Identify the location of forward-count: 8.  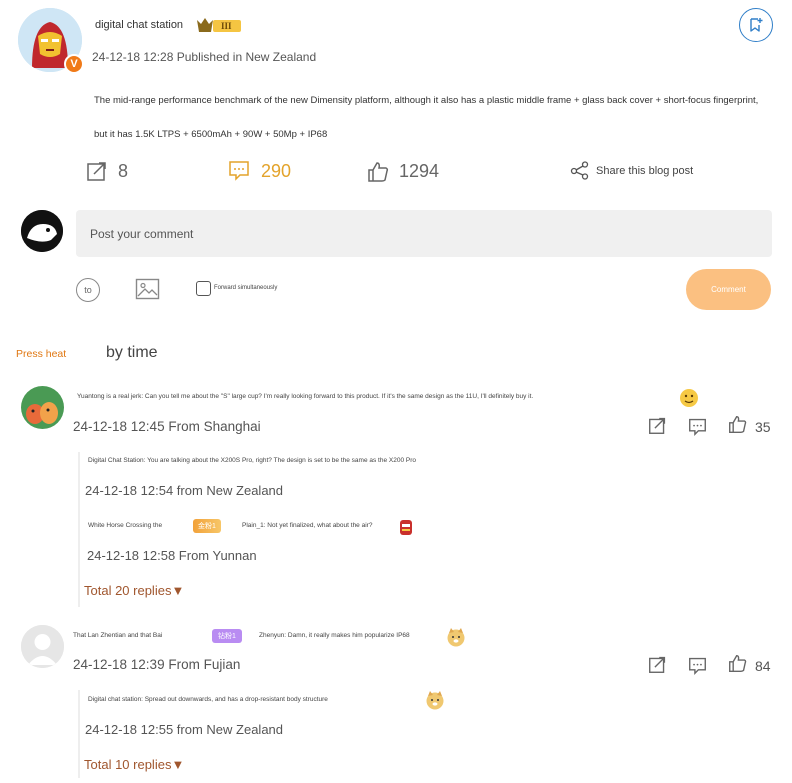
(123, 171).